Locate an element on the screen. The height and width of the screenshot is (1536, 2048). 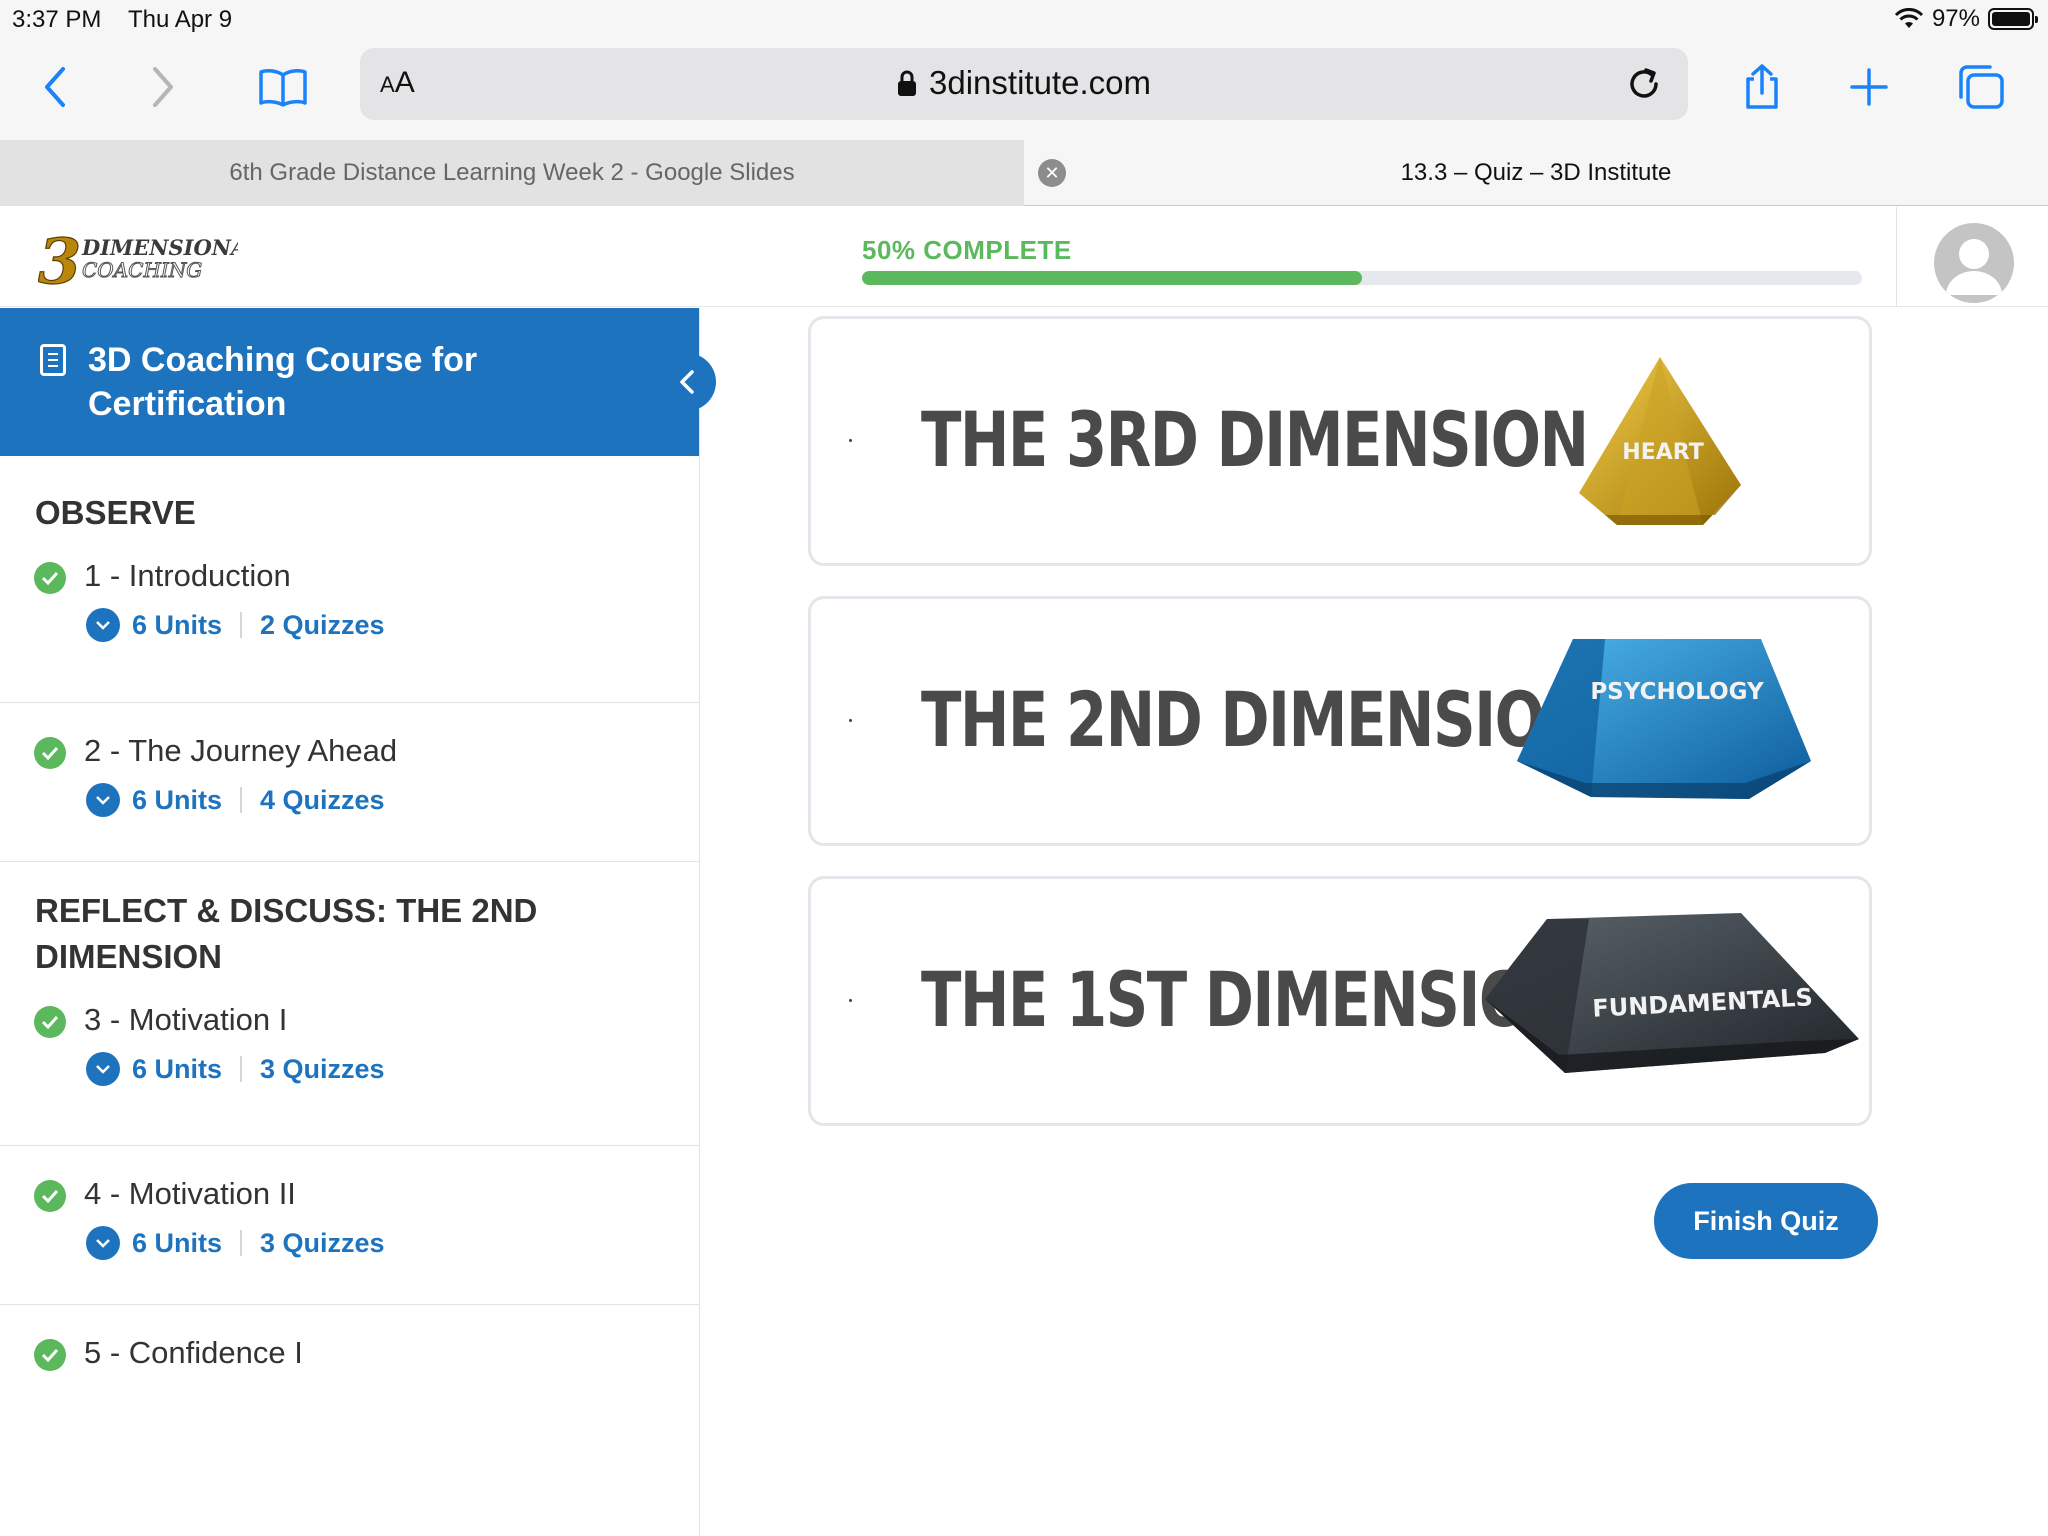
share-button is located at coordinates (1762, 87).